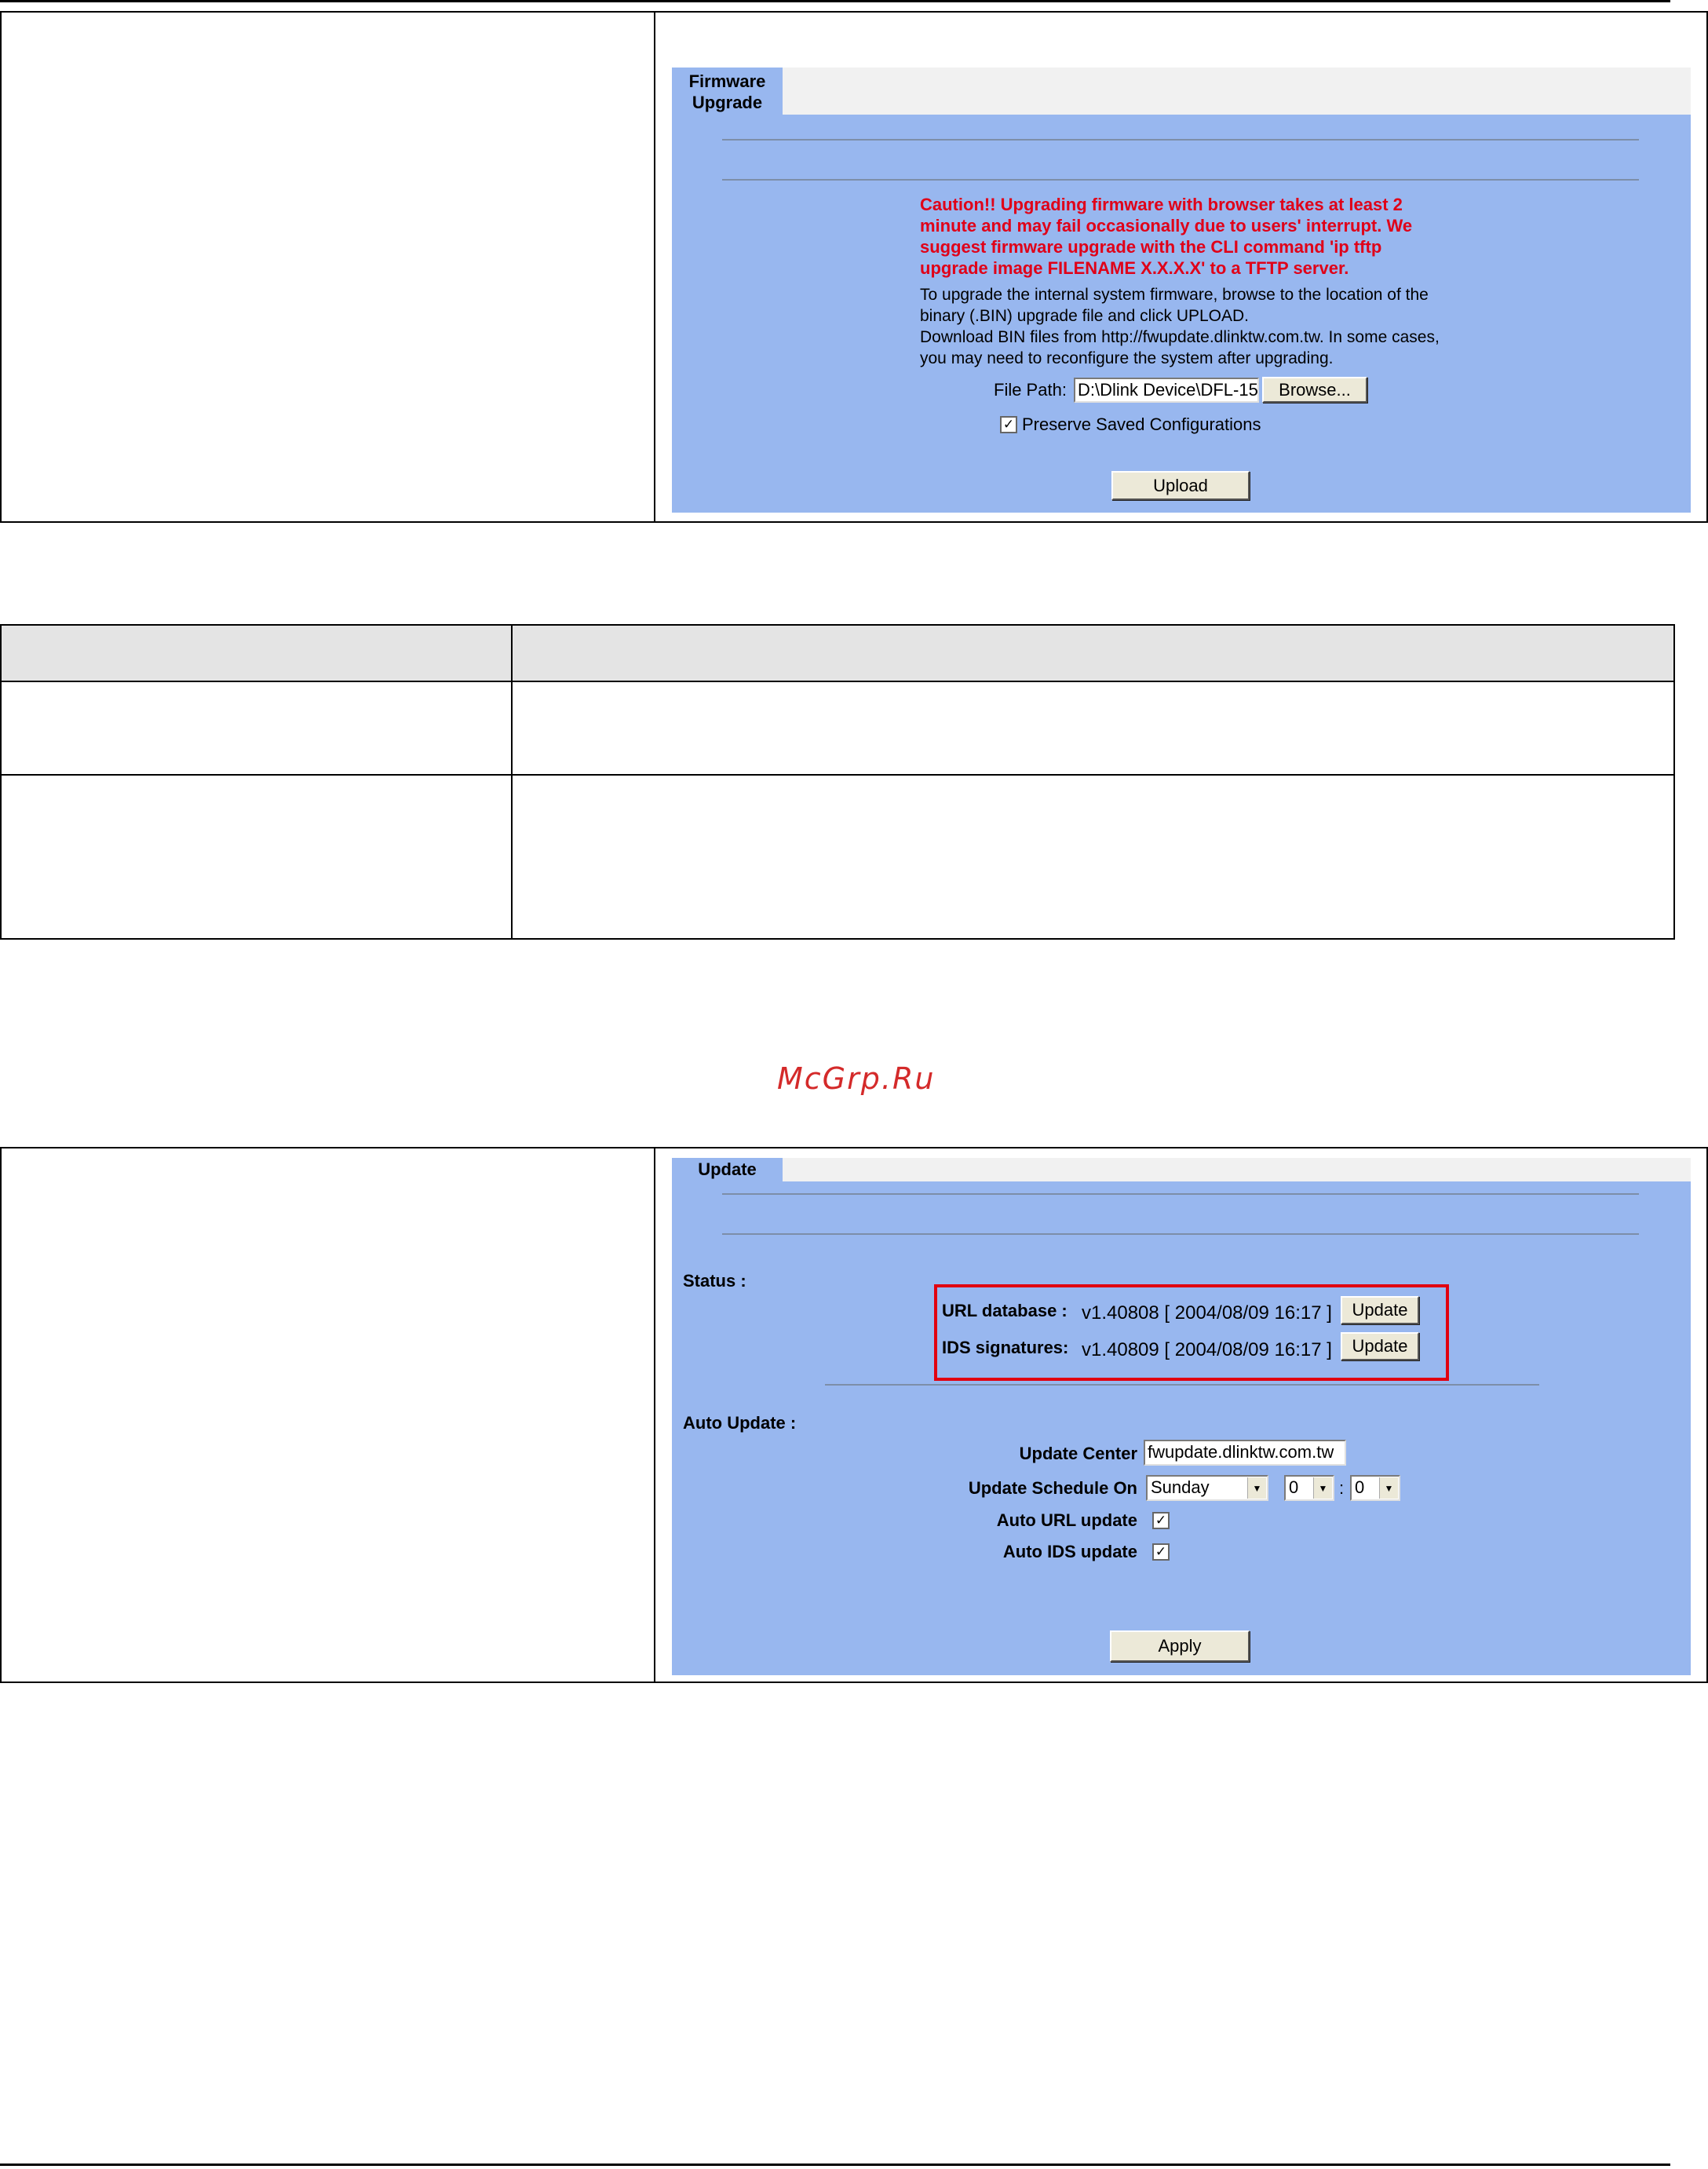 The height and width of the screenshot is (2169, 1708). I want to click on schedule-minute-select: 0 ▼, so click(1375, 1488).